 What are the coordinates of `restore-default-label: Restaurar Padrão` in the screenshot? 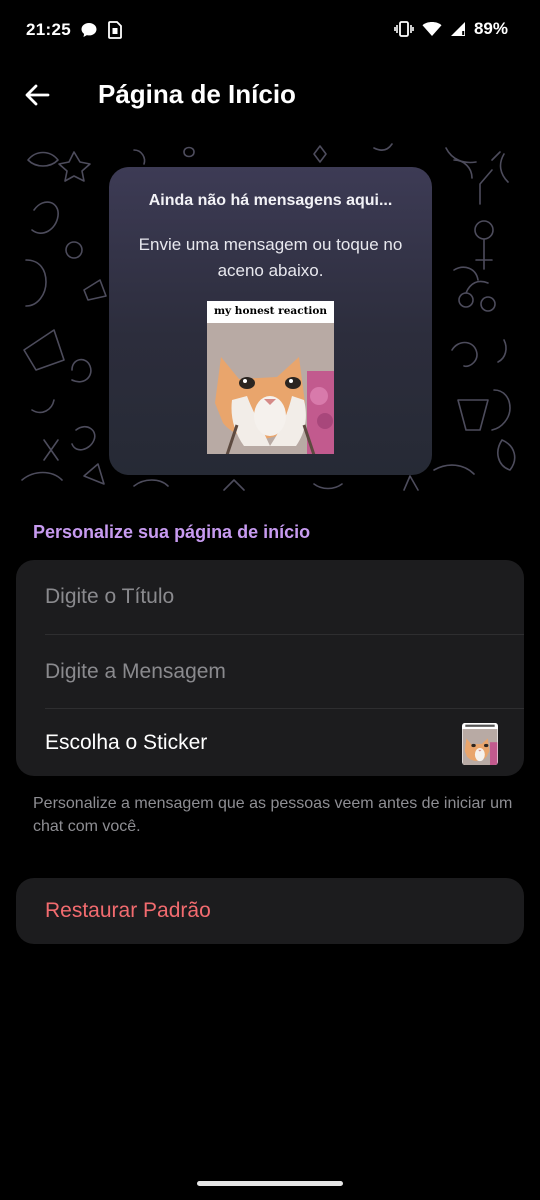 It's located at (128, 910).